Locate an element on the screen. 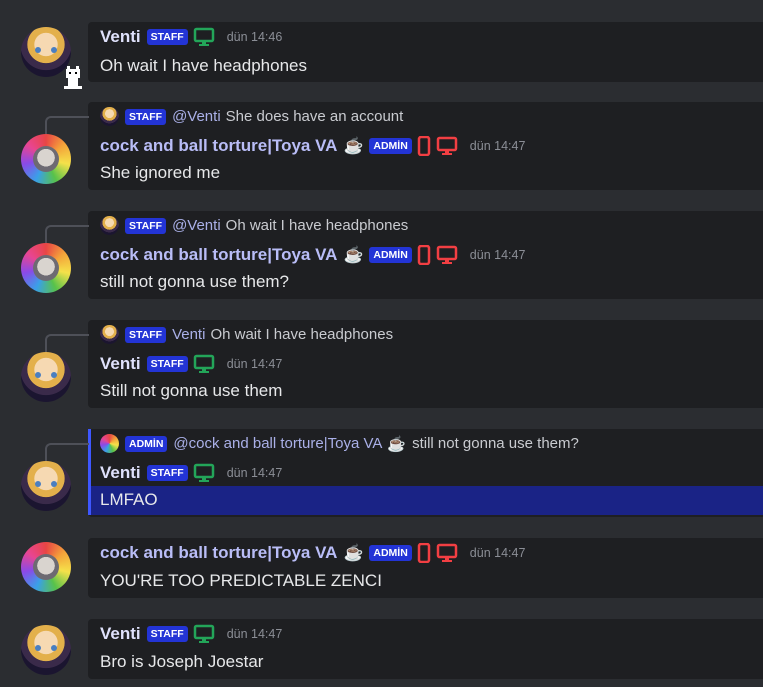 The image size is (763, 687). message-text: Bro is Joseph Joestar is located at coordinates (182, 661).